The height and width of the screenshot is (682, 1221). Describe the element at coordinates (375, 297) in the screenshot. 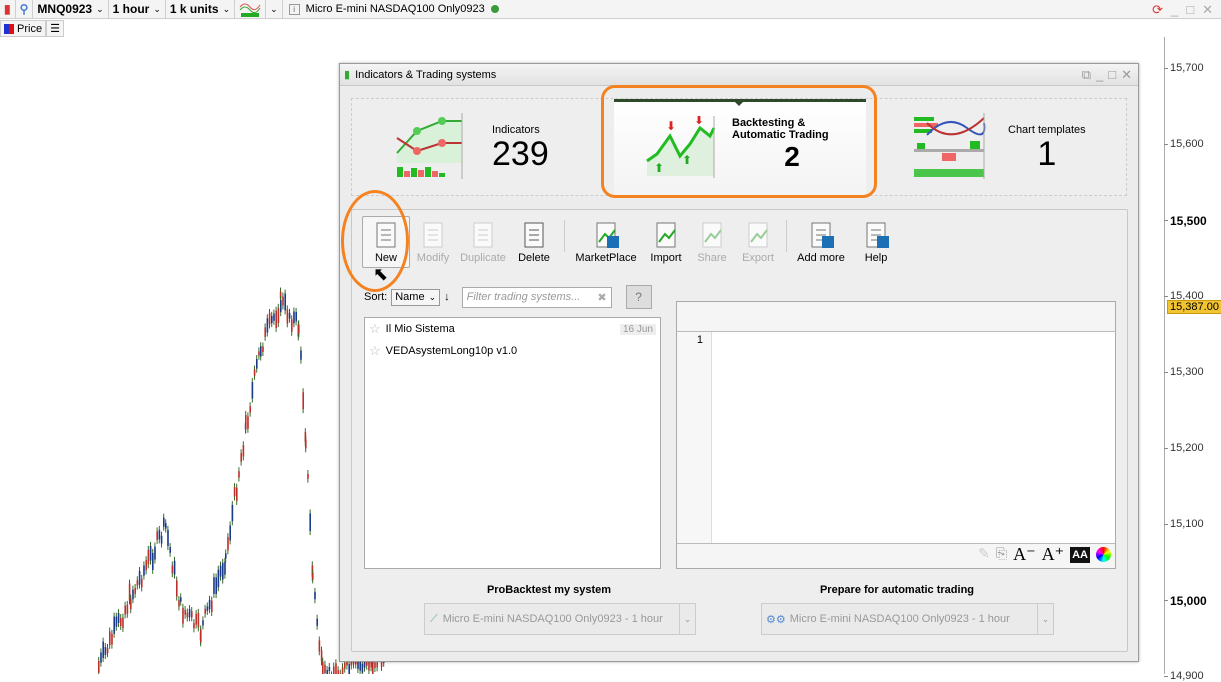

I see `sort-label: Sort:` at that location.